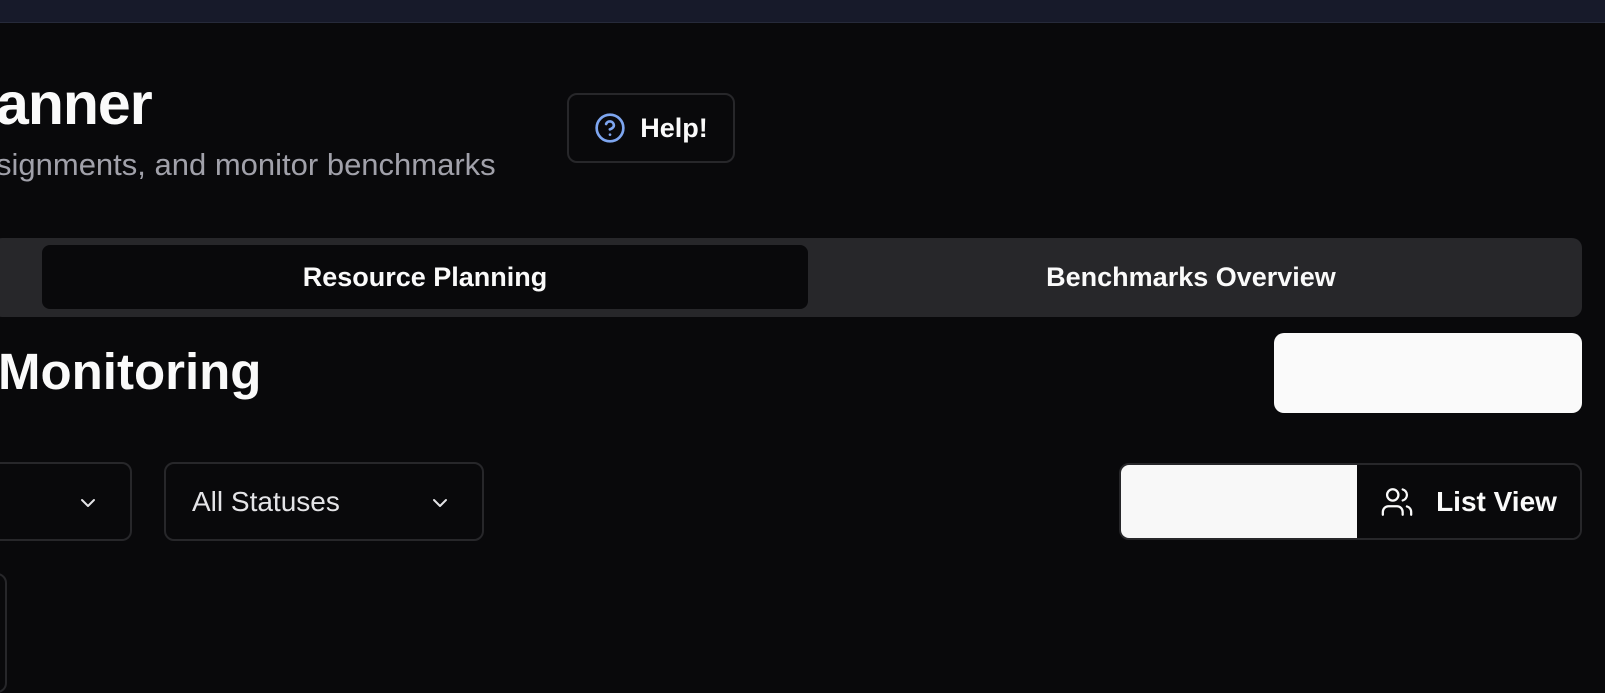  Describe the element at coordinates (1397, 502) in the screenshot. I see `users-icon` at that location.